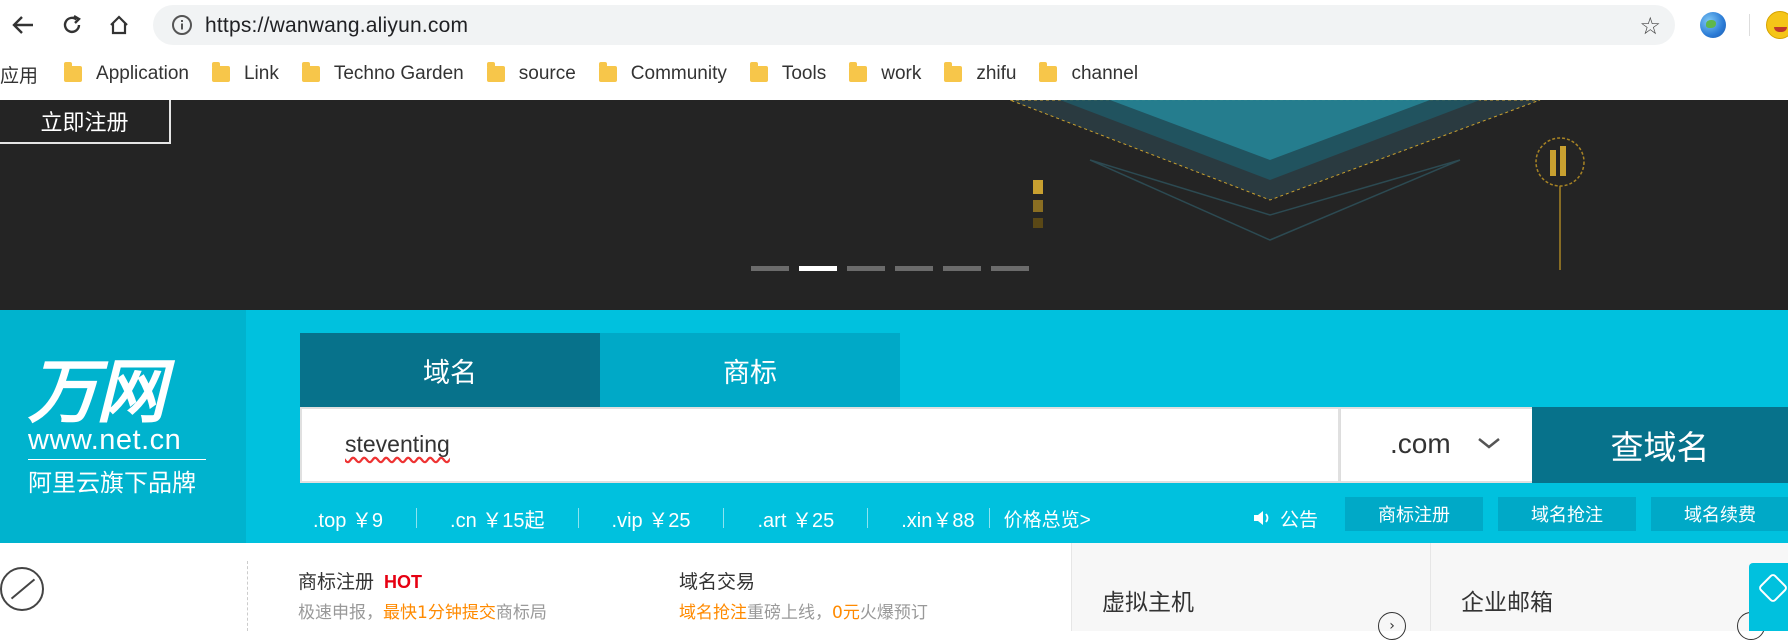 This screenshot has width=1788, height=640. What do you see at coordinates (497, 518) in the screenshot?
I see `price-cn: .cn ￥15起` at bounding box center [497, 518].